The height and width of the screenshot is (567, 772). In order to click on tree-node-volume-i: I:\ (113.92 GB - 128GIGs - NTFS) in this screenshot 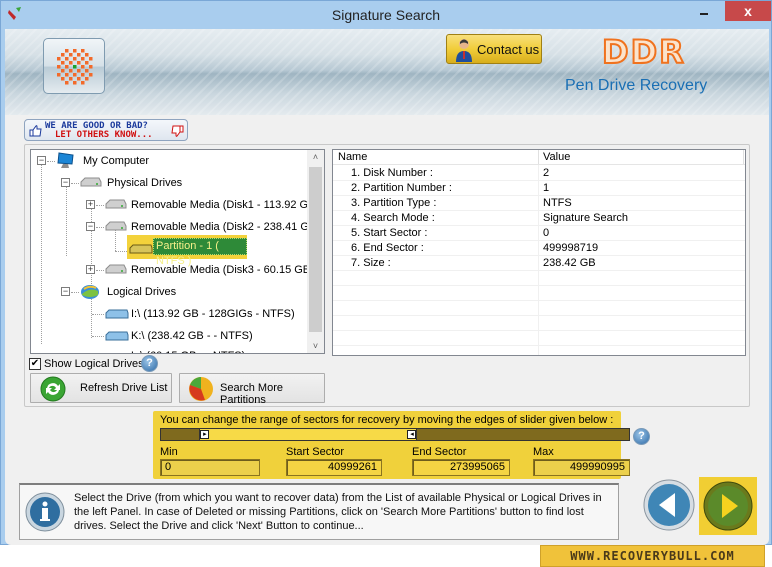, I will do `click(166, 314)`.